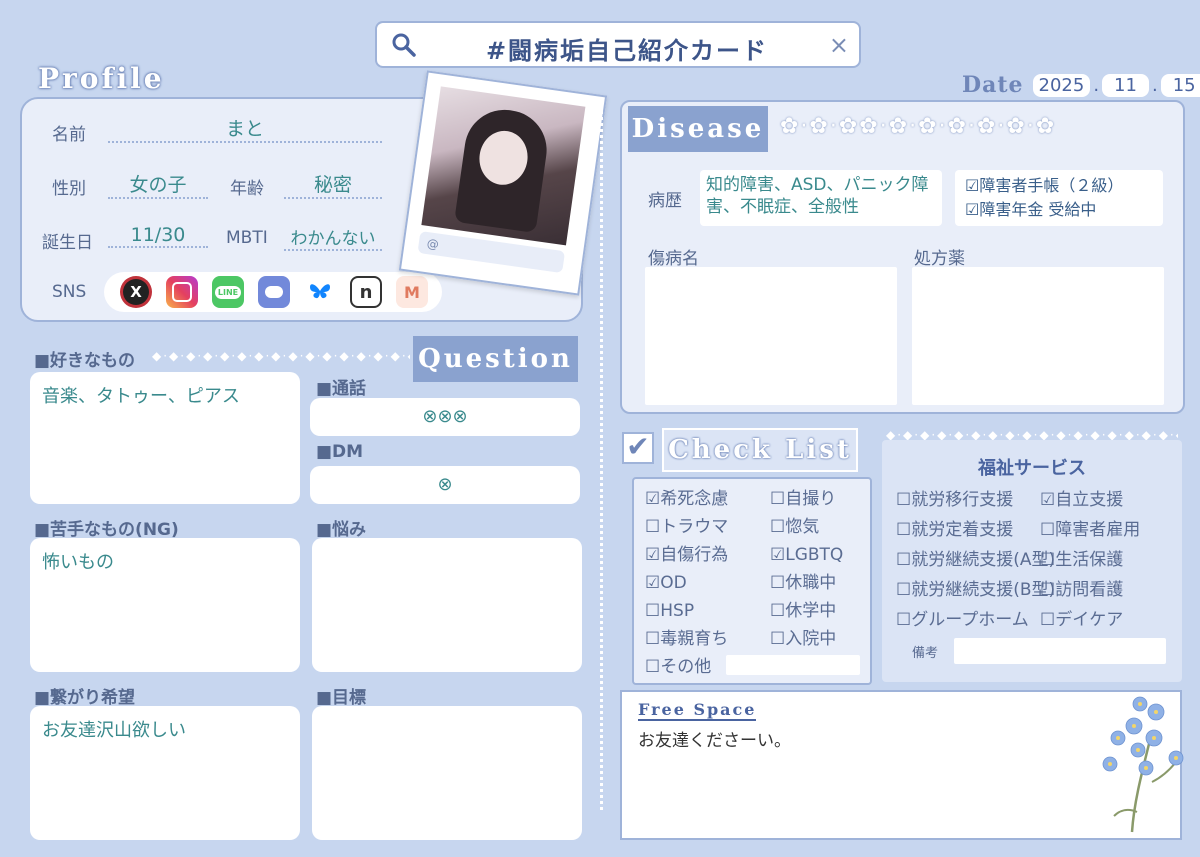  I want to click on dislikes-value: 怖いもの, so click(78, 562).